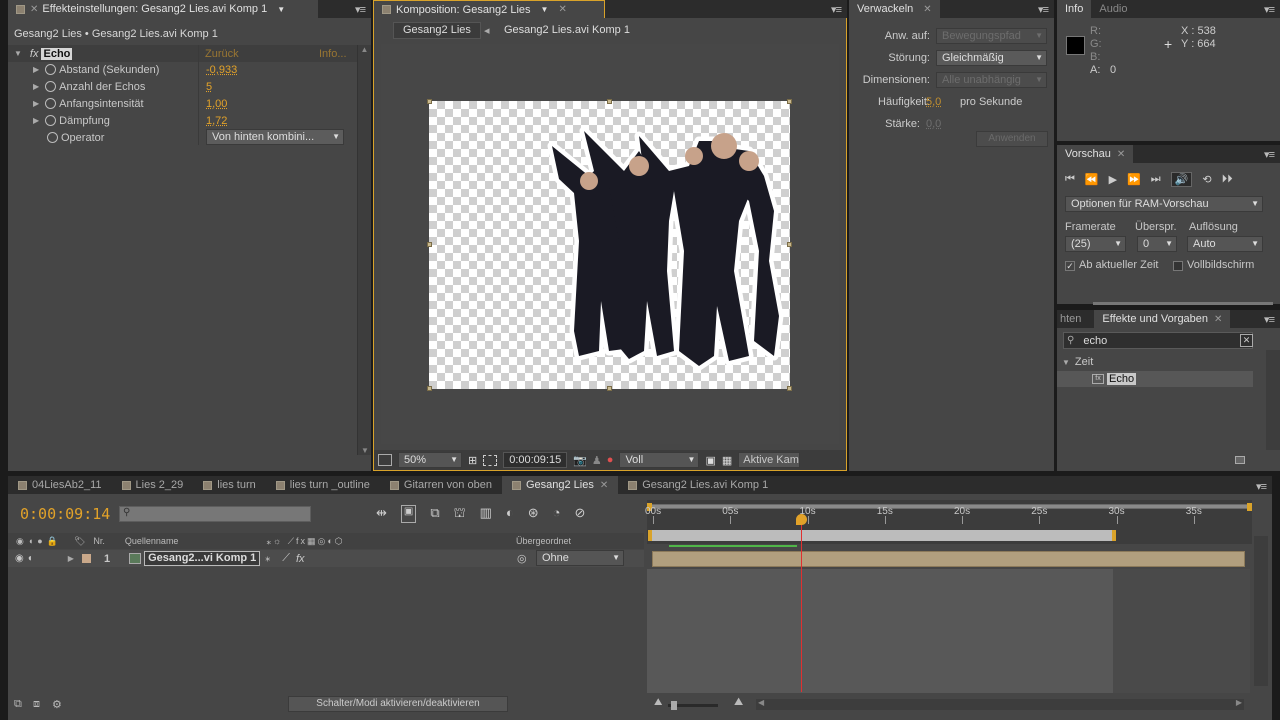 This screenshot has width=1280, height=720. I want to click on toggle-switches-modes-button: Schalter/Modi aktivieren/deaktivieren, so click(398, 704).